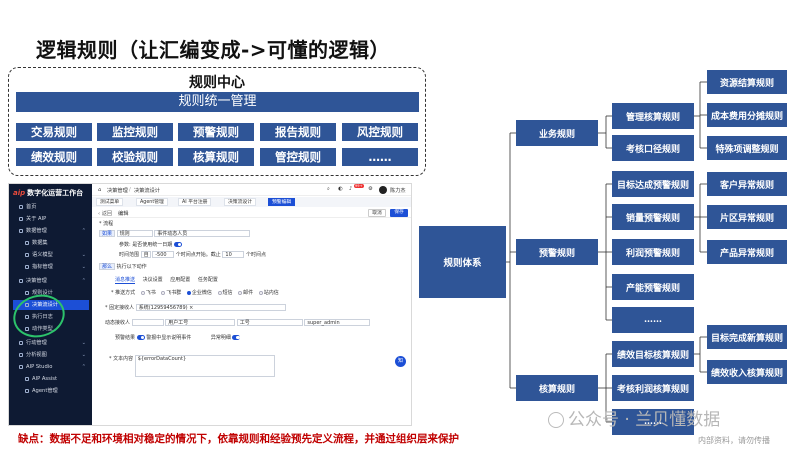  Describe the element at coordinates (653, 148) in the screenshot. I see `tree-node-assess: 考核口径规则` at that location.